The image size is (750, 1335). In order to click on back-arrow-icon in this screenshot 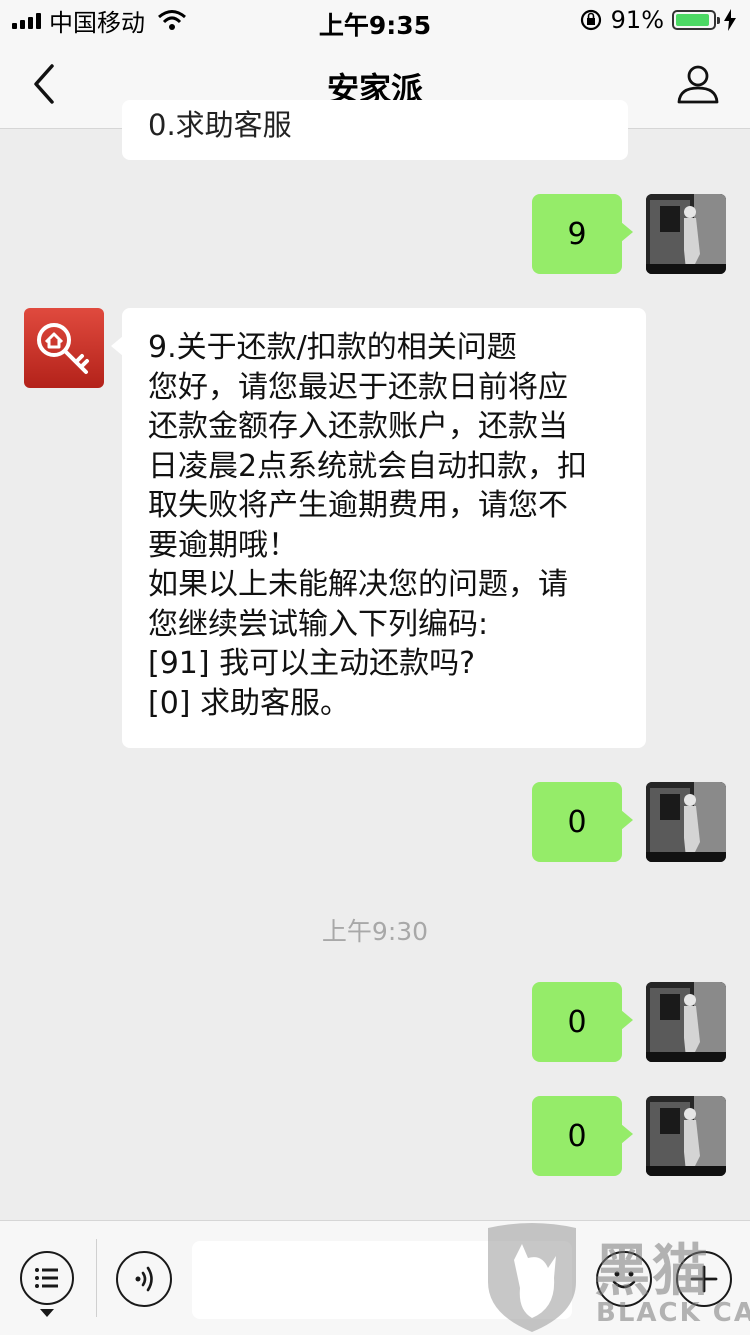, I will do `click(46, 84)`.